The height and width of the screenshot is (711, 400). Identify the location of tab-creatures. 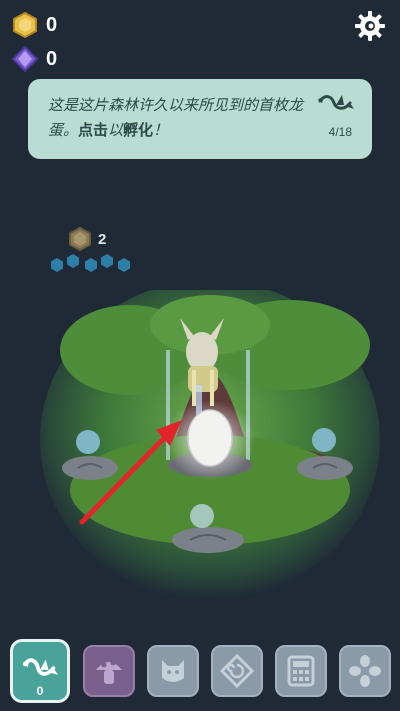
(173, 671).